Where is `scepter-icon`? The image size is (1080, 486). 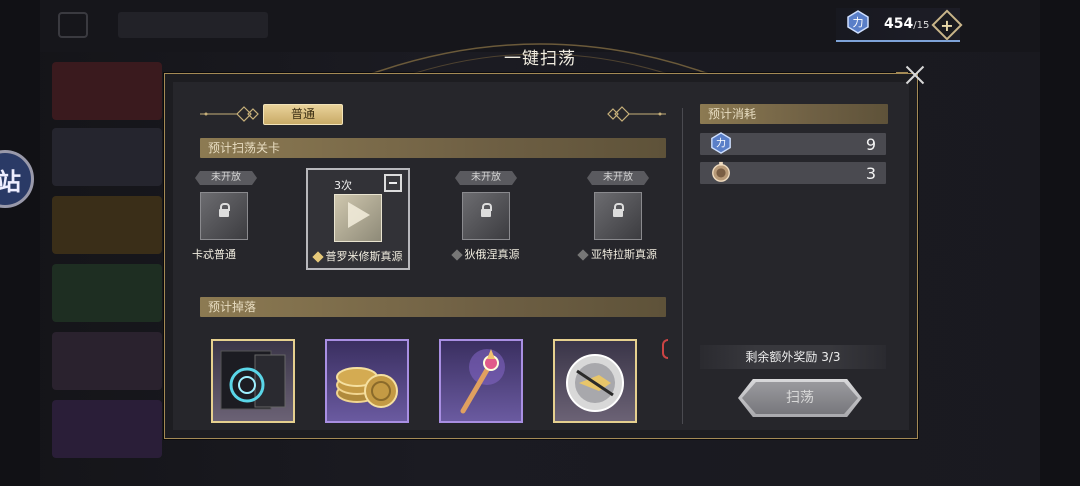
scepter-icon is located at coordinates (482, 381).